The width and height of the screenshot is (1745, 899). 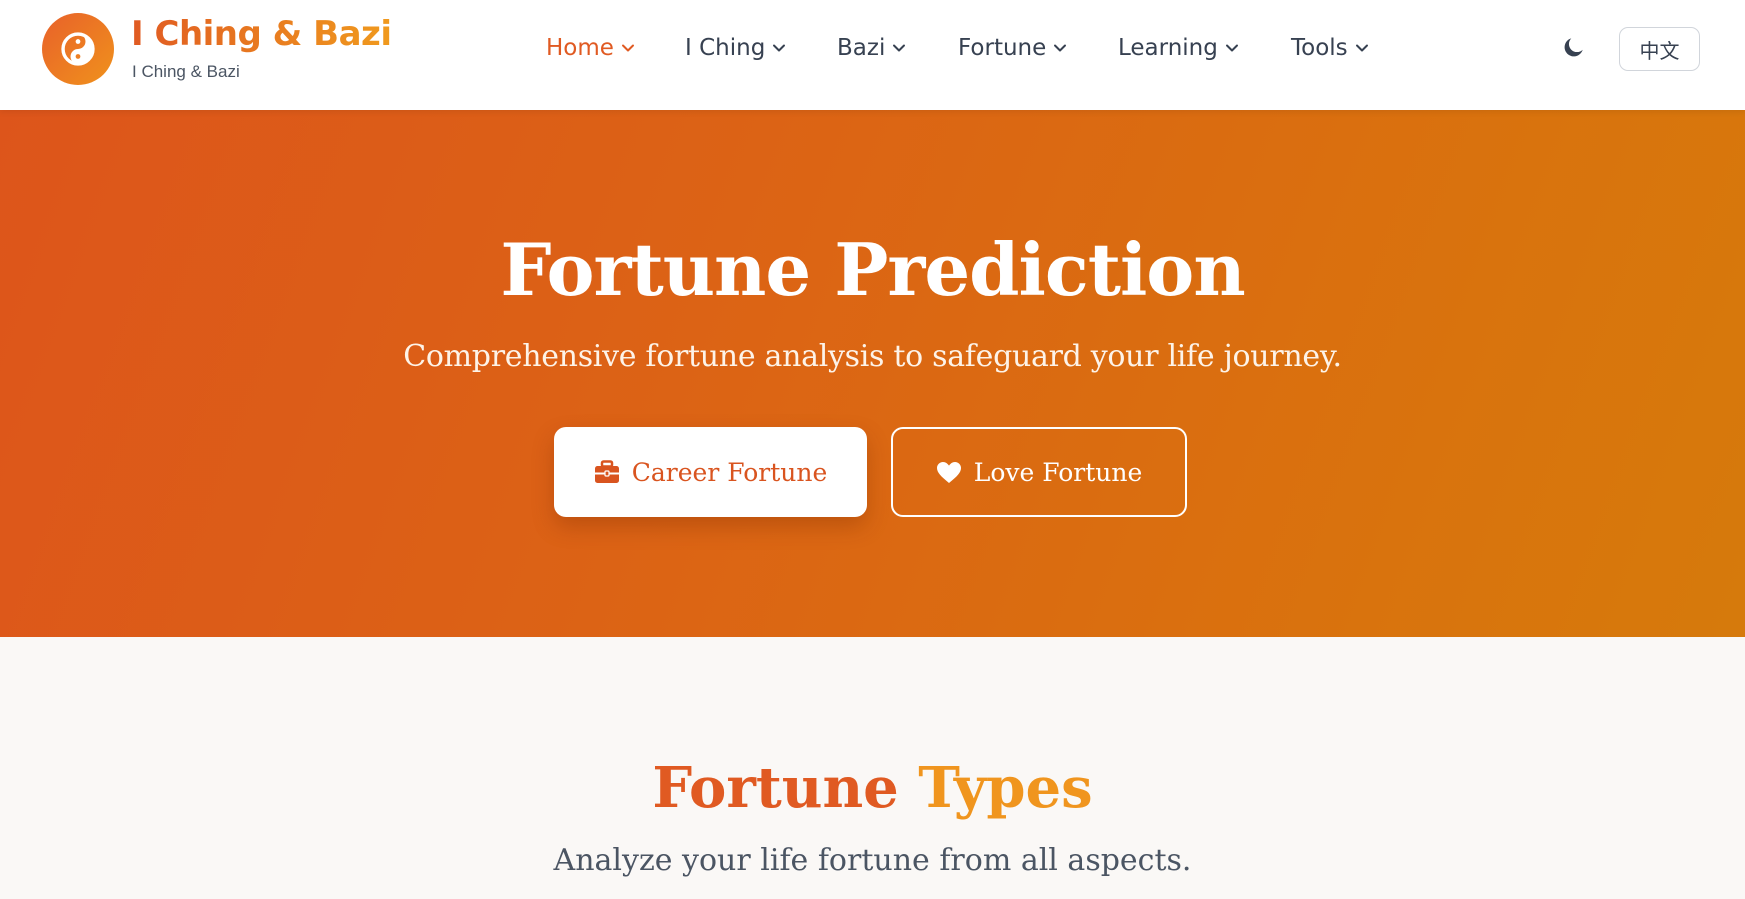 I want to click on career-fortune-button: Career Fortune, so click(x=710, y=472).